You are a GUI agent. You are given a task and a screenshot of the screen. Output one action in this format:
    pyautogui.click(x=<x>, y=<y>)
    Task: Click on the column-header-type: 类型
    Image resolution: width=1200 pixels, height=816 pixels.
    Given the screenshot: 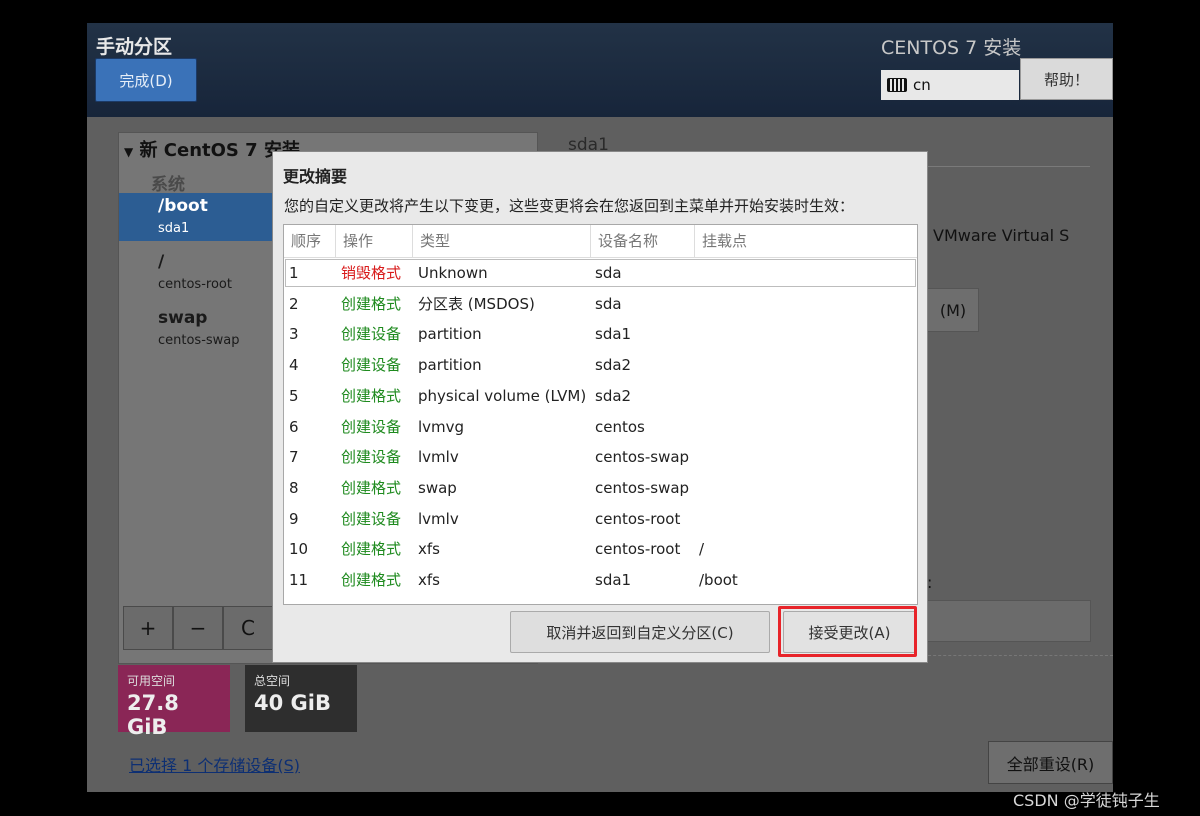 What is the action you would take?
    pyautogui.click(x=502, y=241)
    